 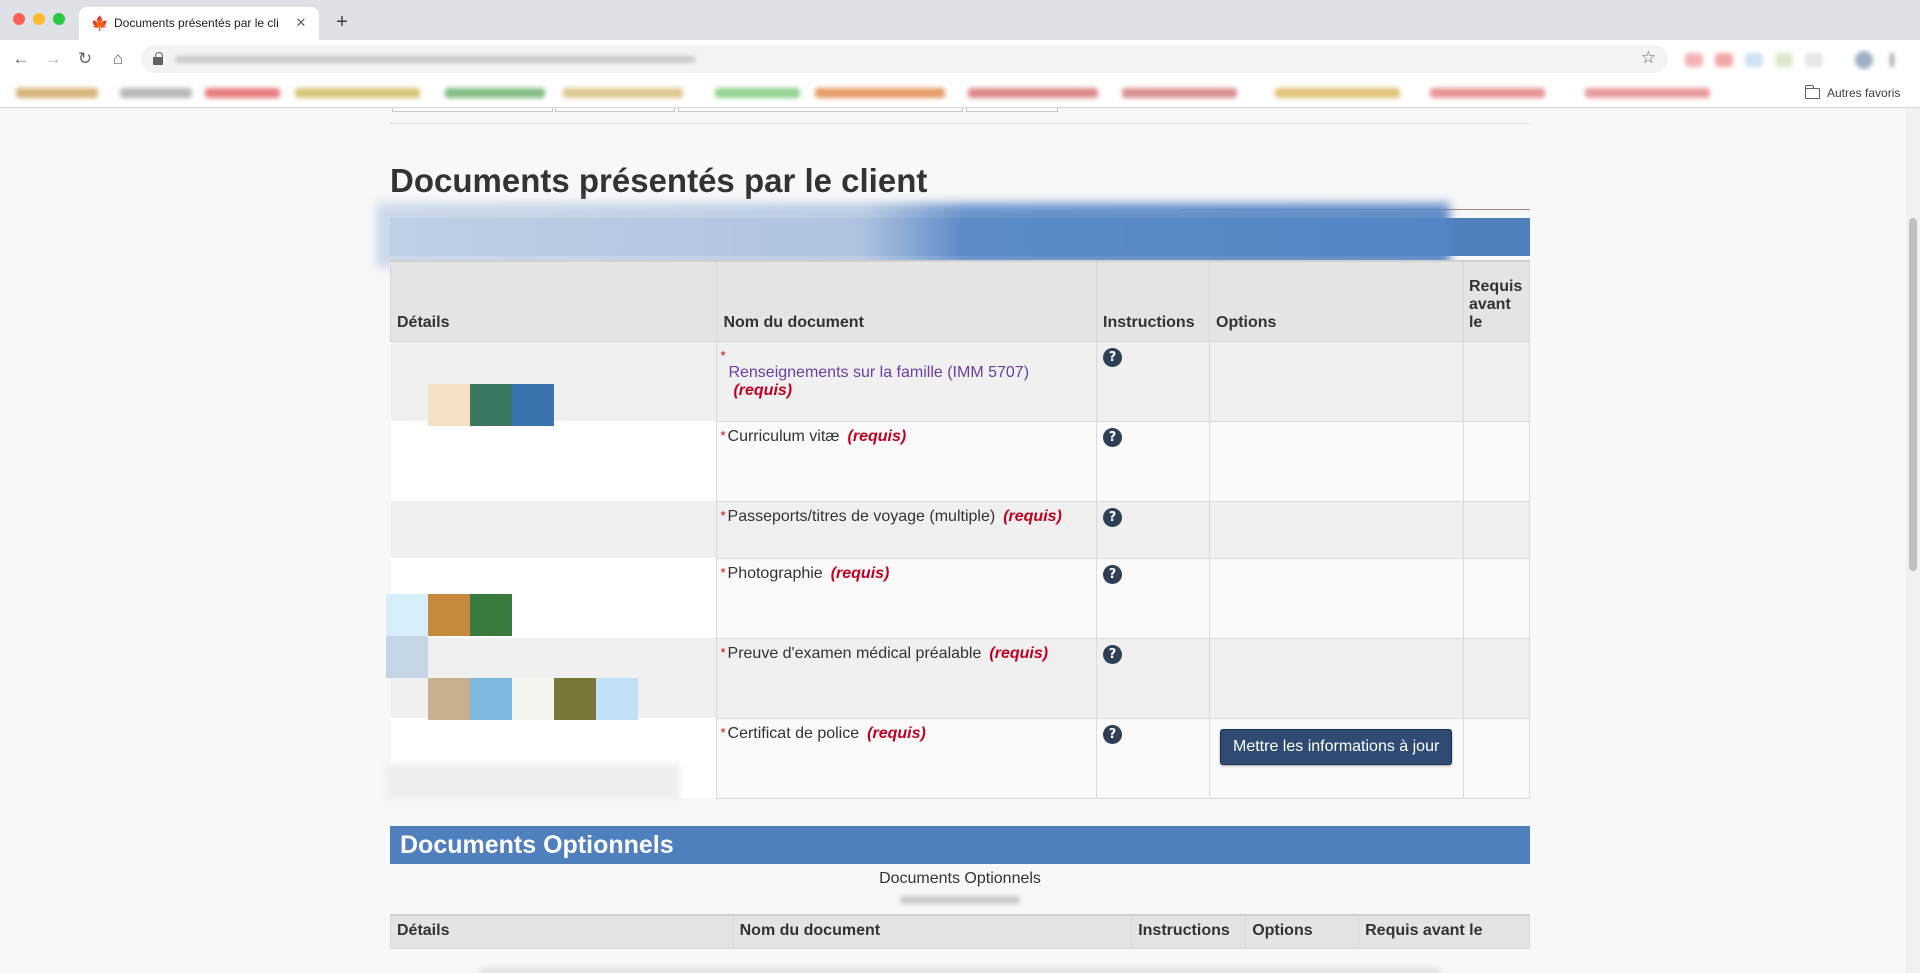 What do you see at coordinates (1913, 394) in the screenshot?
I see `scrollbar-thumb` at bounding box center [1913, 394].